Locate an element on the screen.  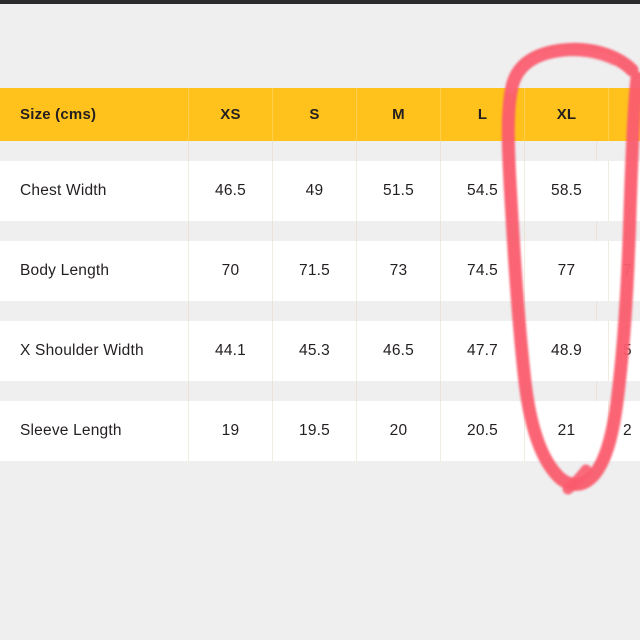
cell-sleeve-length-m: 20 is located at coordinates (398, 431).